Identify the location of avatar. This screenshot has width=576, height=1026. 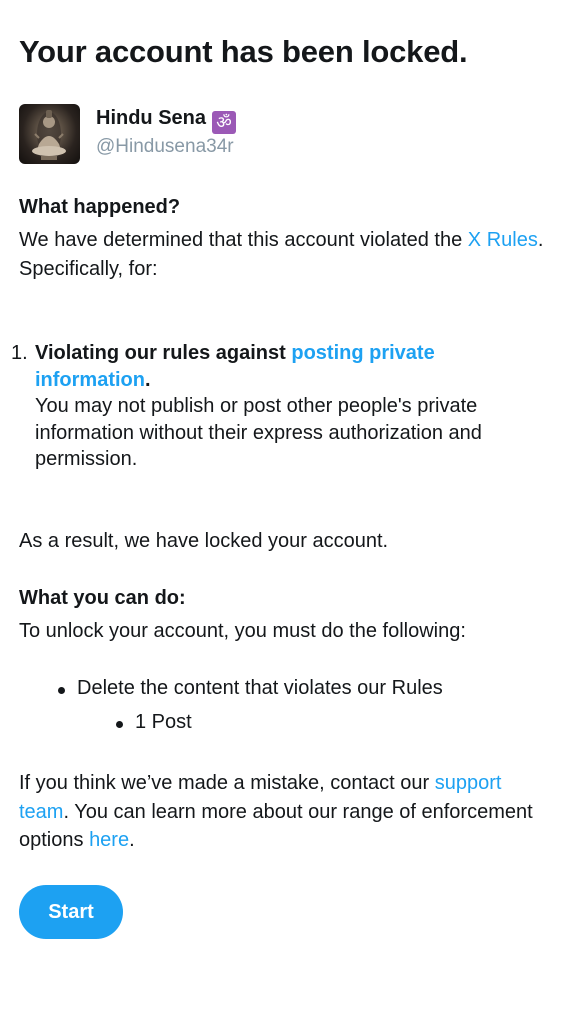
(49, 134).